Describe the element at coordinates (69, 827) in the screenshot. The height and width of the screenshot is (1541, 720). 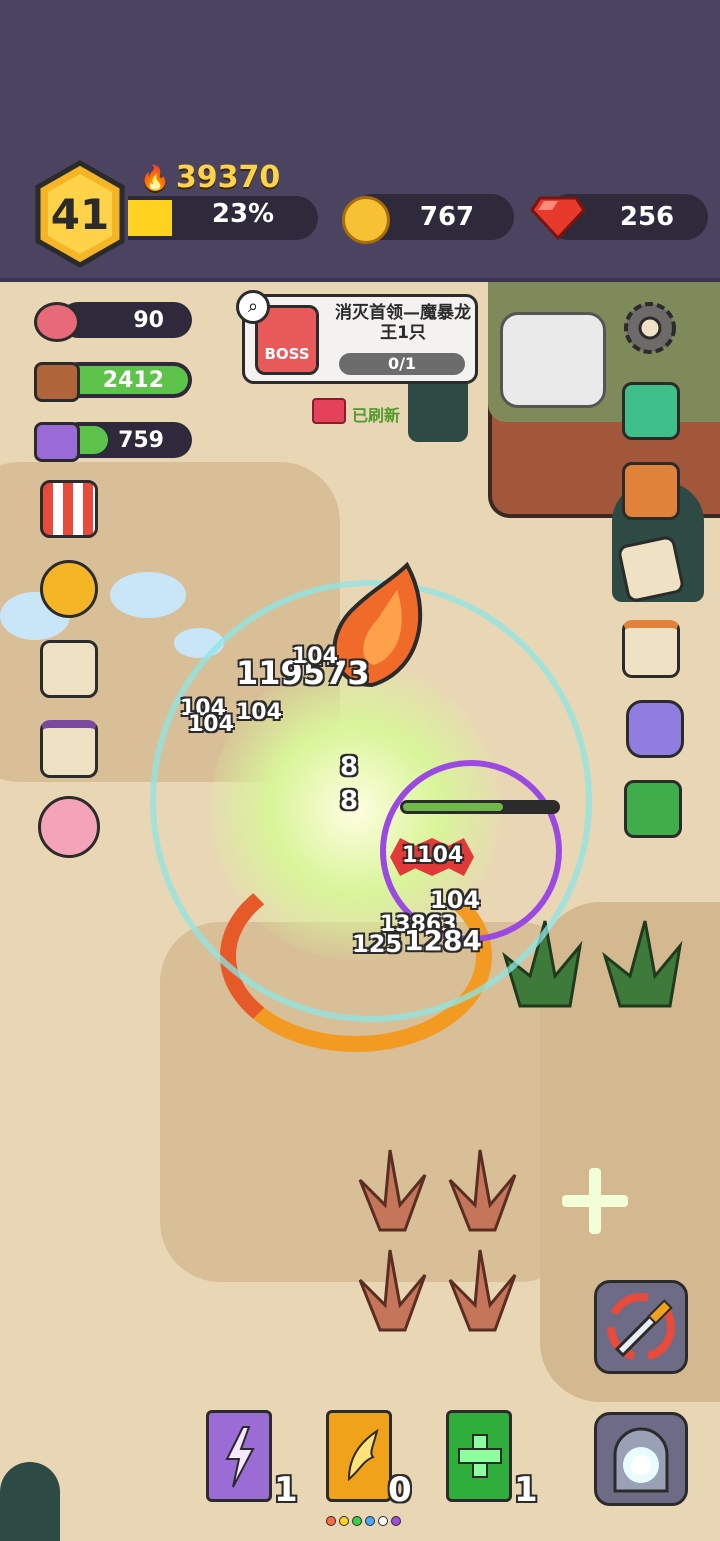
I see `pink-pet-button` at that location.